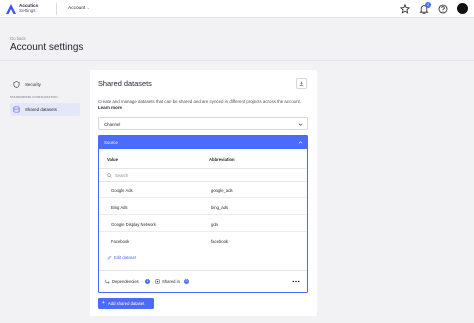 The height and width of the screenshot is (323, 474). I want to click on download-icon, so click(301, 83).